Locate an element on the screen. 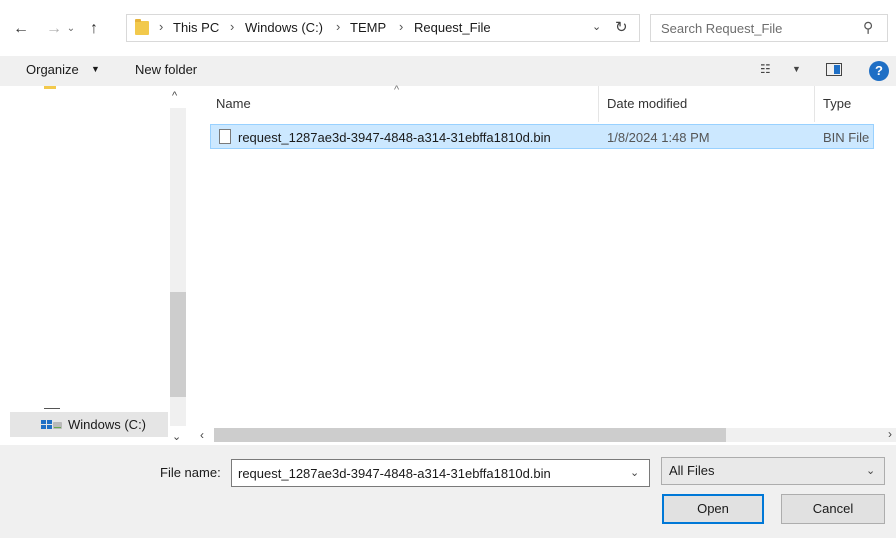 The height and width of the screenshot is (538, 896). file-icon is located at coordinates (225, 136).